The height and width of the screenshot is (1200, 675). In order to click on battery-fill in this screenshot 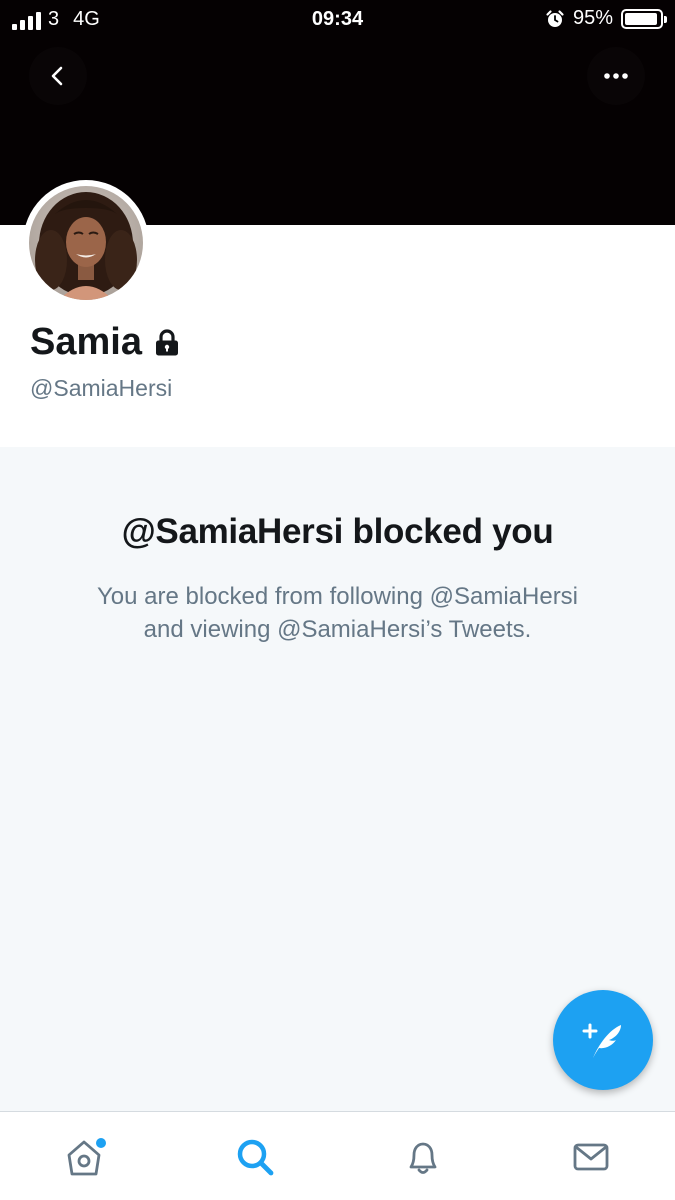, I will do `click(641, 18)`.